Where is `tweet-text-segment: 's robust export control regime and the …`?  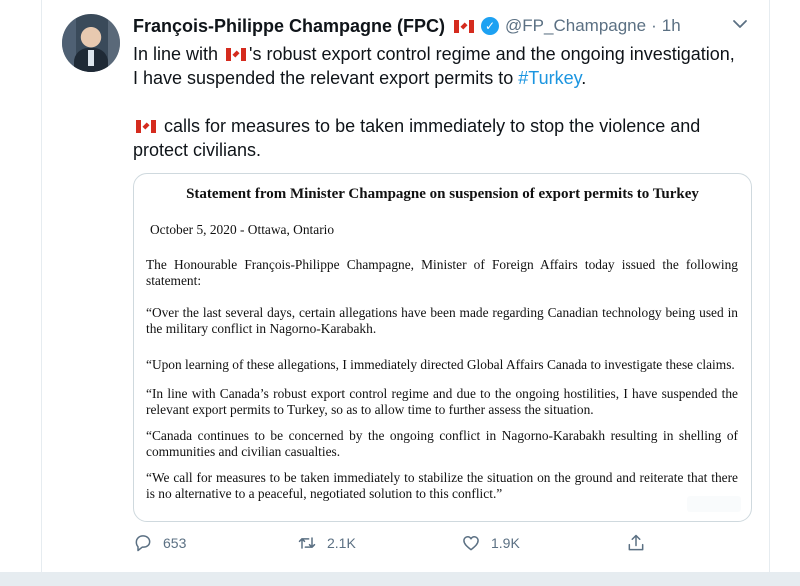 tweet-text-segment: 's robust export control regime and the … is located at coordinates (492, 54).